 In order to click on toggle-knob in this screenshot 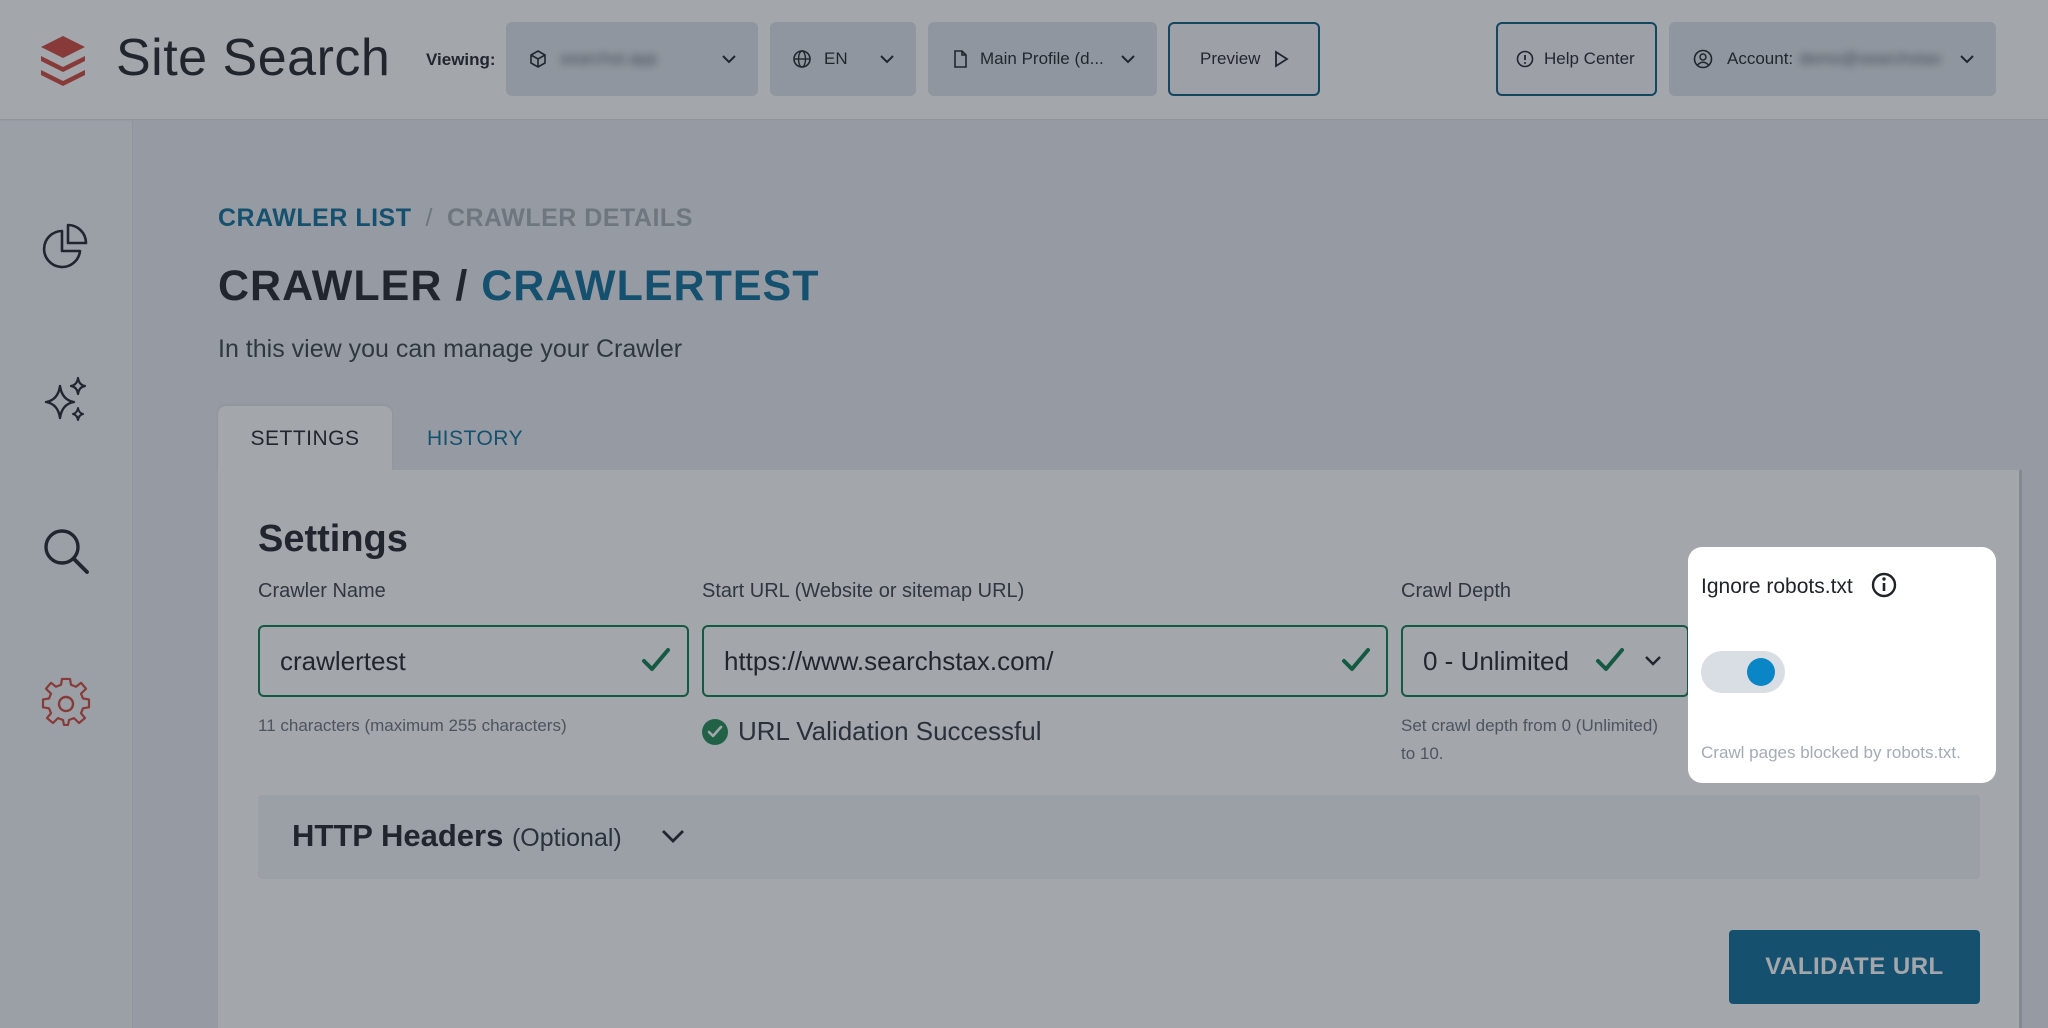, I will do `click(1761, 672)`.